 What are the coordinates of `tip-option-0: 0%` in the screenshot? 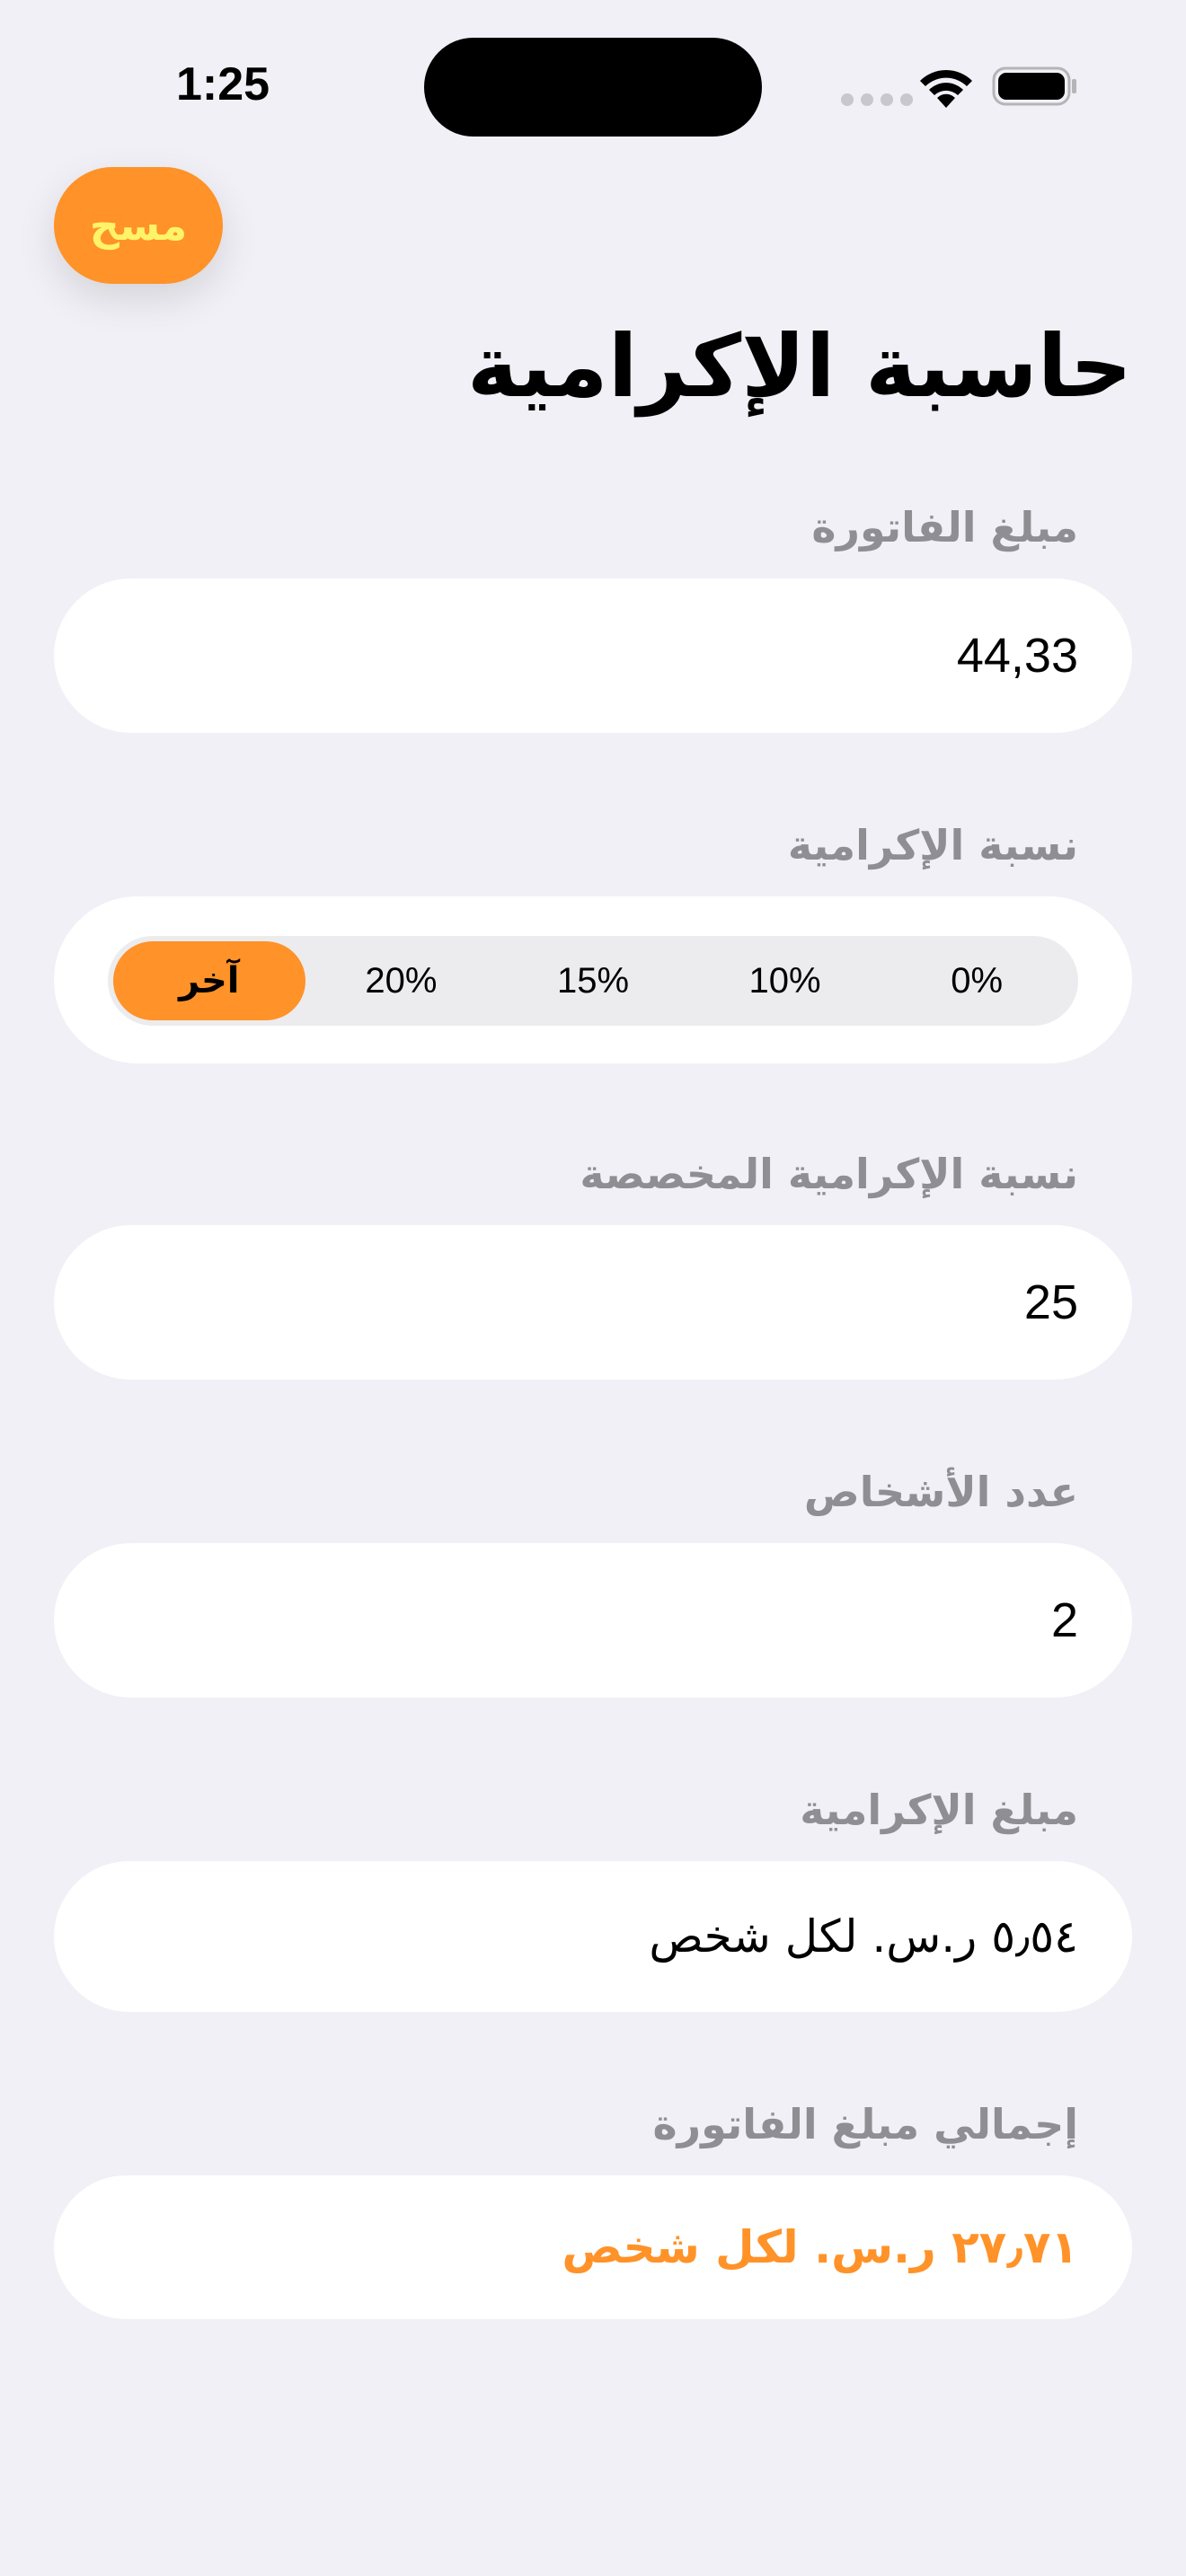 It's located at (977, 980).